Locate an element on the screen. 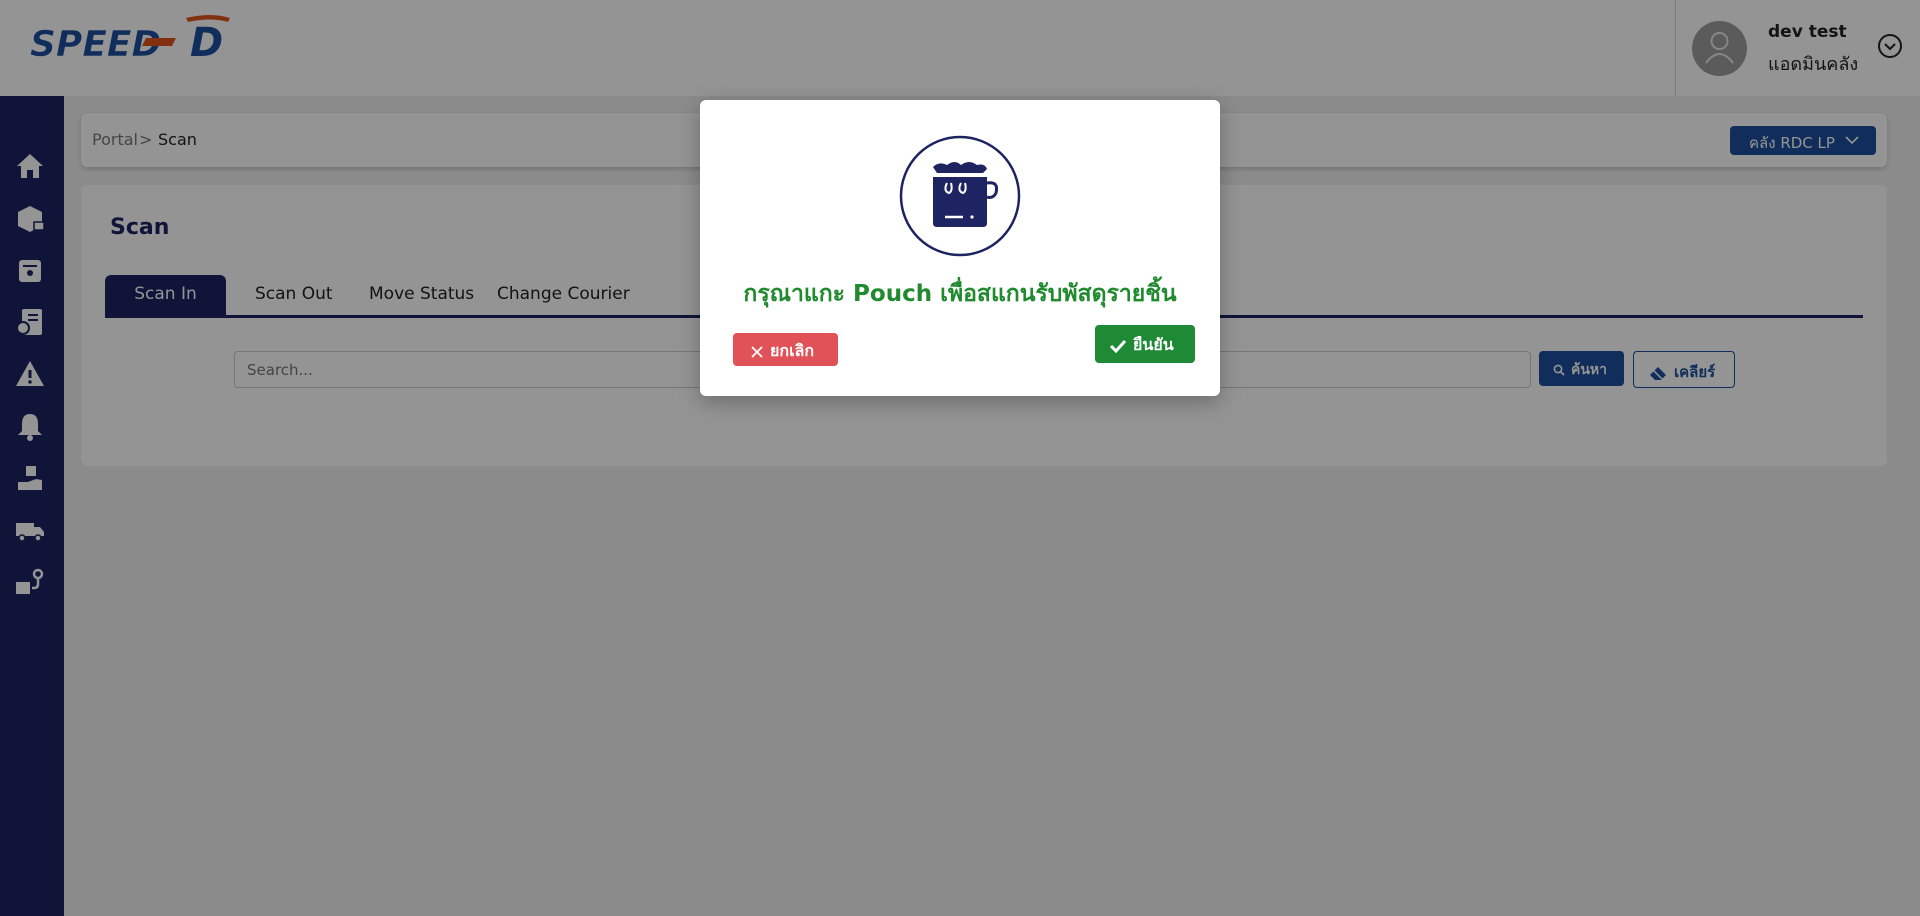 The width and height of the screenshot is (1920, 916). confirm-button: ยืนยัน is located at coordinates (1145, 344).